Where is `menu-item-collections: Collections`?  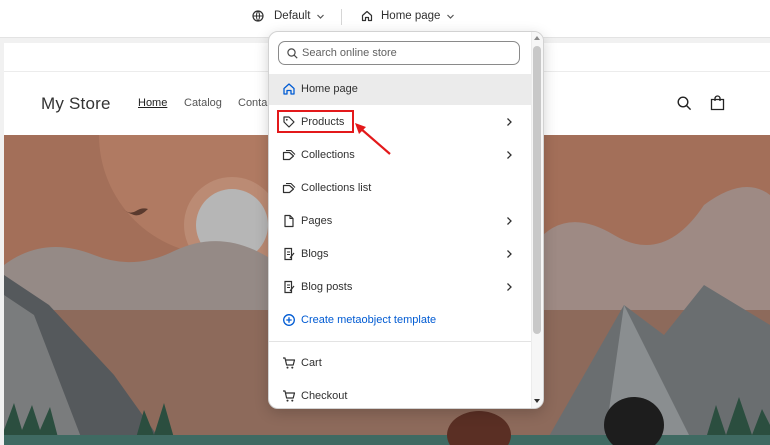 menu-item-collections: Collections is located at coordinates (400, 155).